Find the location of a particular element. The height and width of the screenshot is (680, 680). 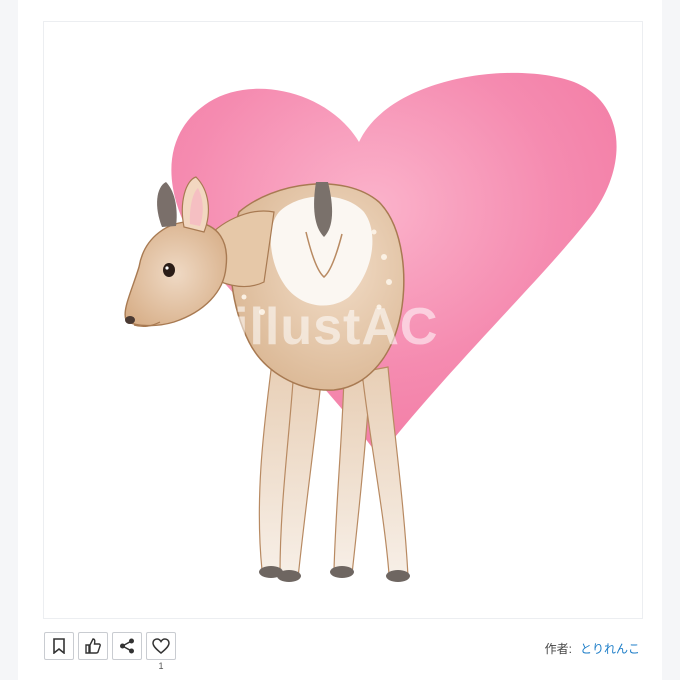

thumbs-up-button is located at coordinates (93, 646).